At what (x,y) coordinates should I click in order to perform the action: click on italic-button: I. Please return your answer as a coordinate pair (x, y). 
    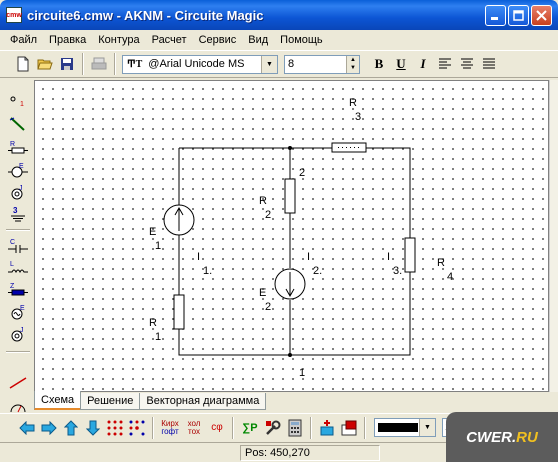
    Looking at the image, I should click on (423, 64).